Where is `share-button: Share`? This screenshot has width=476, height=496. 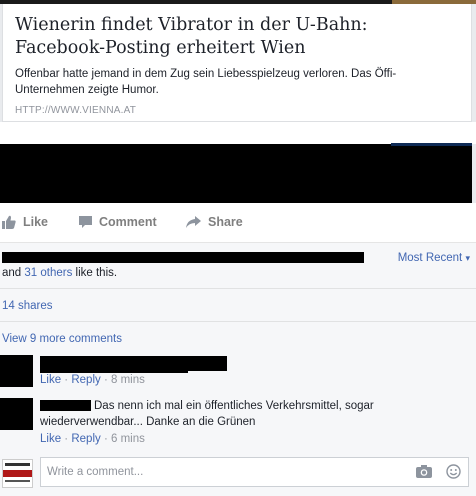 share-button: Share is located at coordinates (214, 222).